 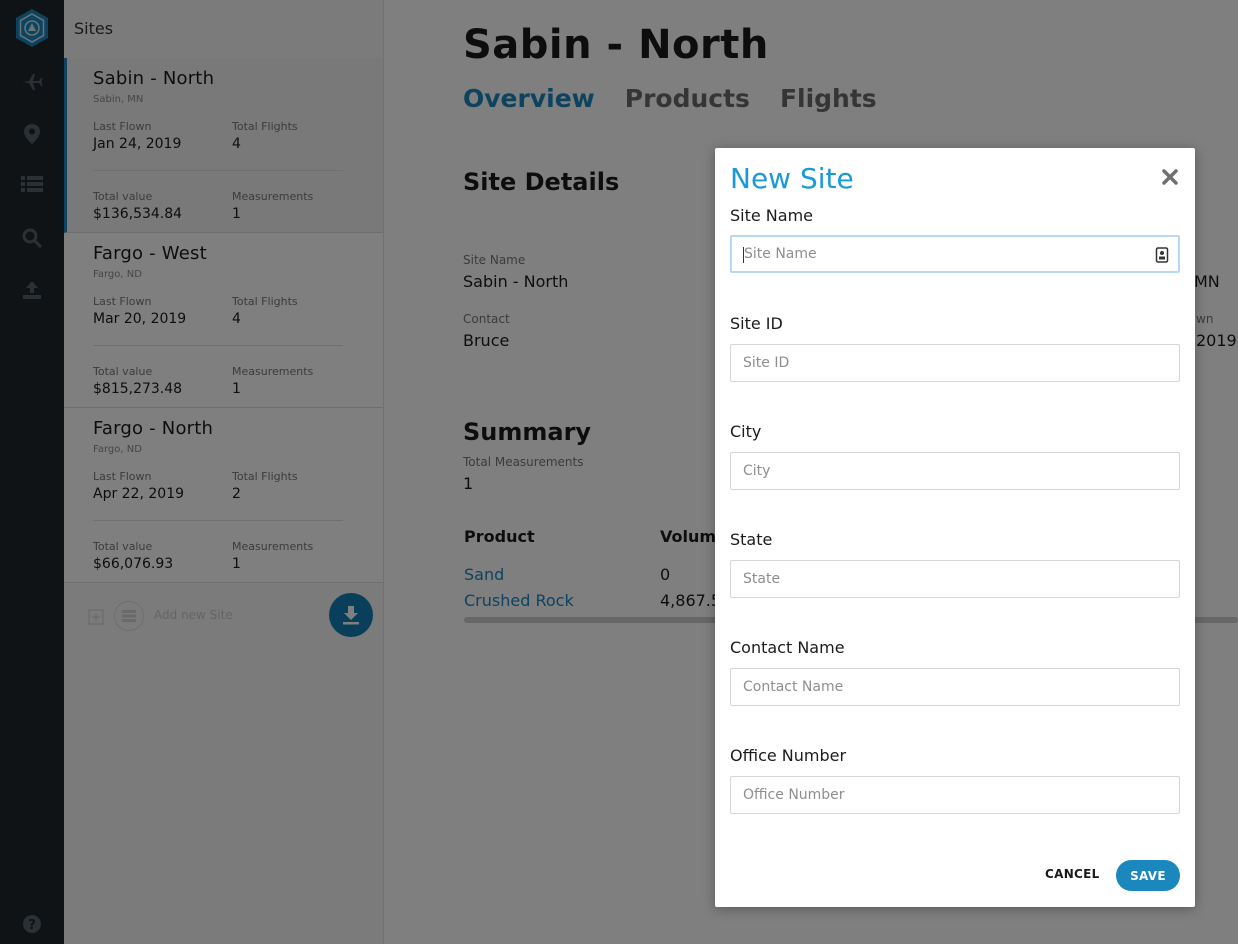 I want to click on city-input, so click(x=955, y=471).